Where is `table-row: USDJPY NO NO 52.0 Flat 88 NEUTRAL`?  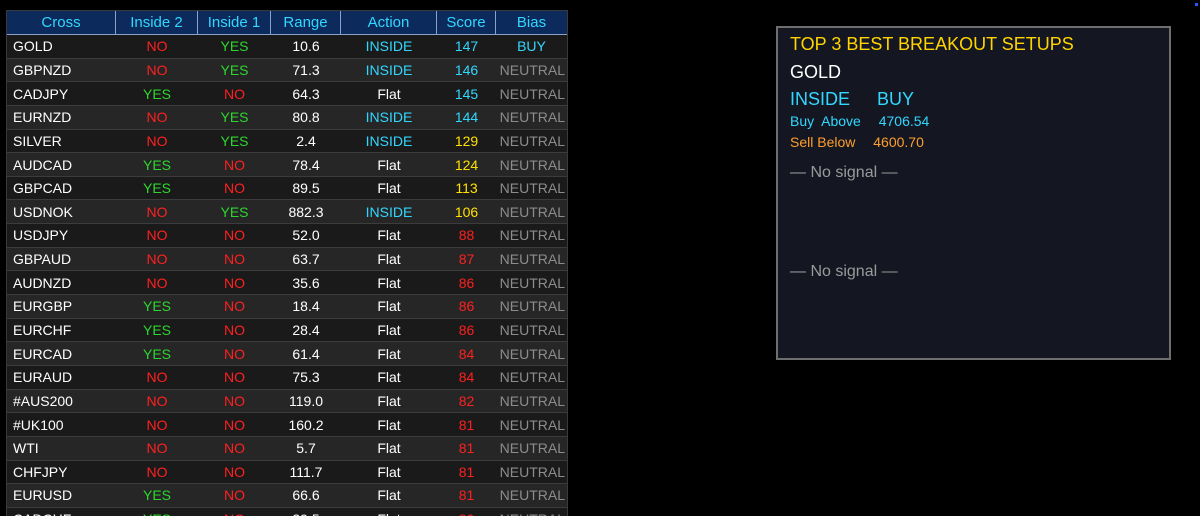
table-row: USDJPY NO NO 52.0 Flat 88 NEUTRAL is located at coordinates (287, 236).